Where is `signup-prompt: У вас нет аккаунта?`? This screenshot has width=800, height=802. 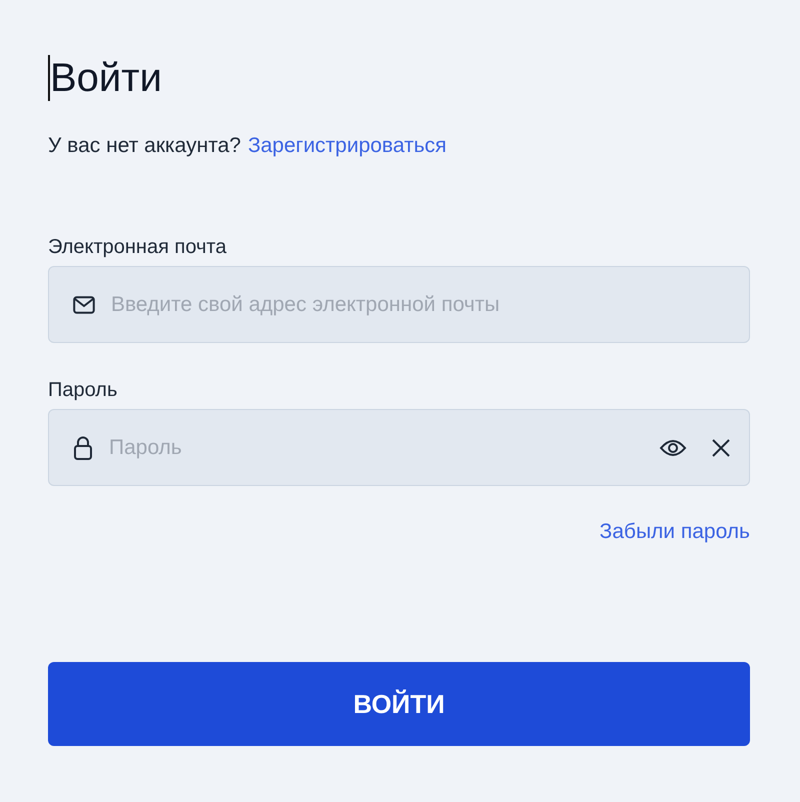 signup-prompt: У вас нет аккаунта? is located at coordinates (144, 146).